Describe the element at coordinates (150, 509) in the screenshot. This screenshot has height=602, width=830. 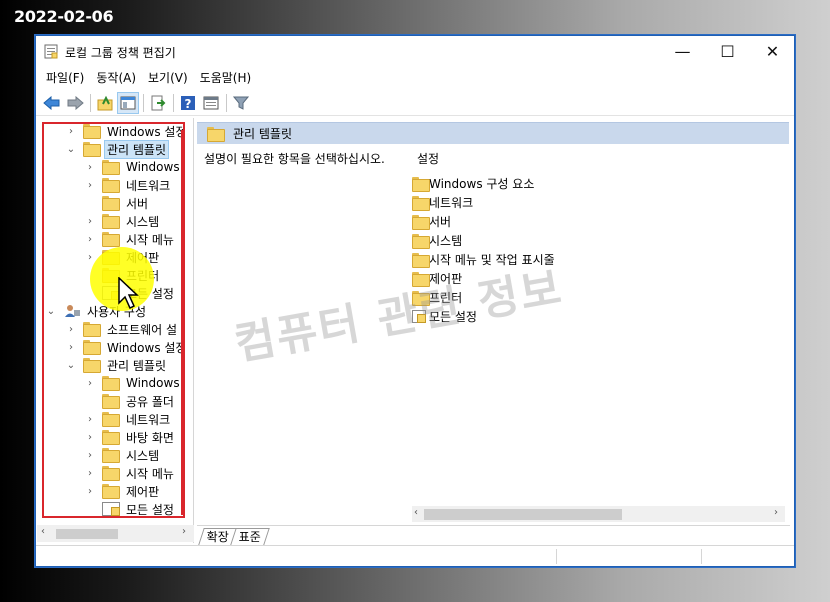
I see `tree-item-label: 모든 설정` at that location.